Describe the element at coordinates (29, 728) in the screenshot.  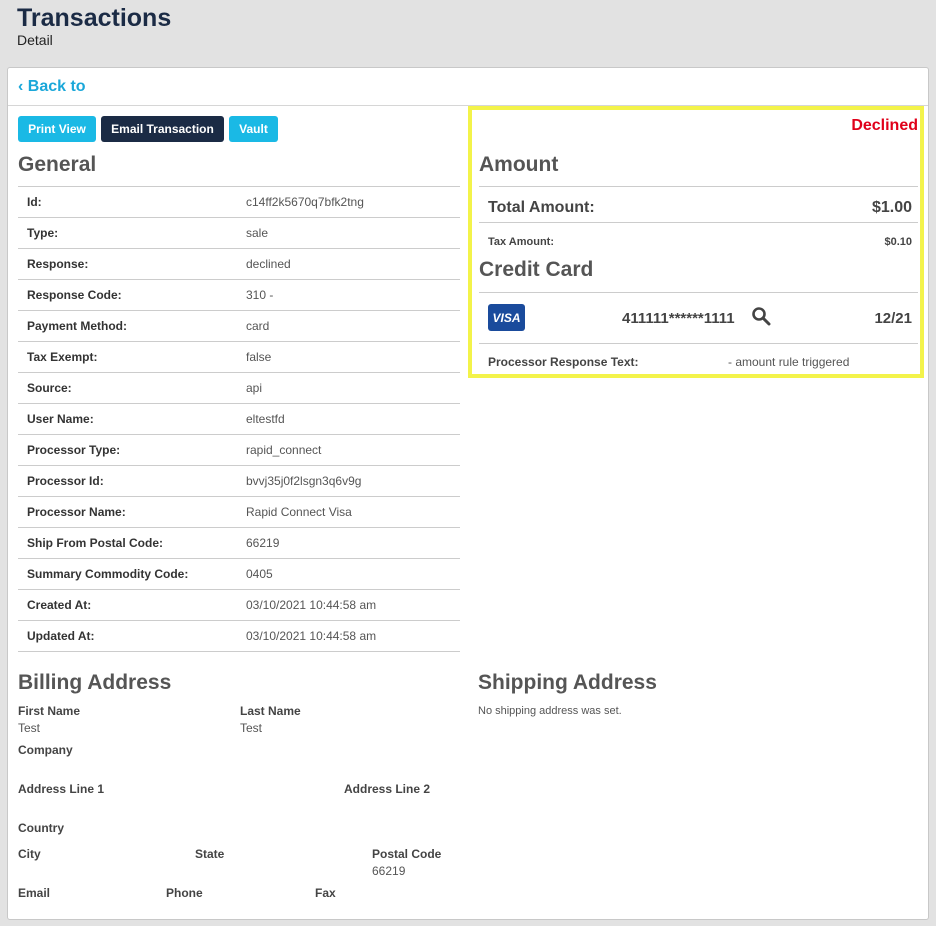
I see `first-name-value: Test` at that location.